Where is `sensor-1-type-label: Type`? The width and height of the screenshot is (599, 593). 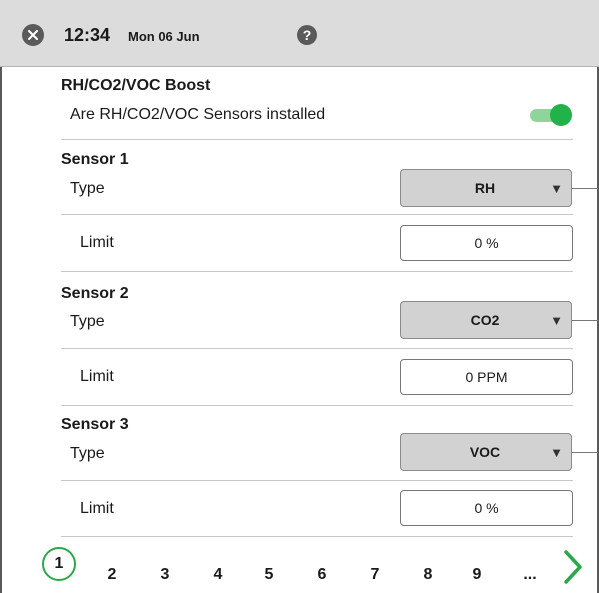 sensor-1-type-label: Type is located at coordinates (87, 188).